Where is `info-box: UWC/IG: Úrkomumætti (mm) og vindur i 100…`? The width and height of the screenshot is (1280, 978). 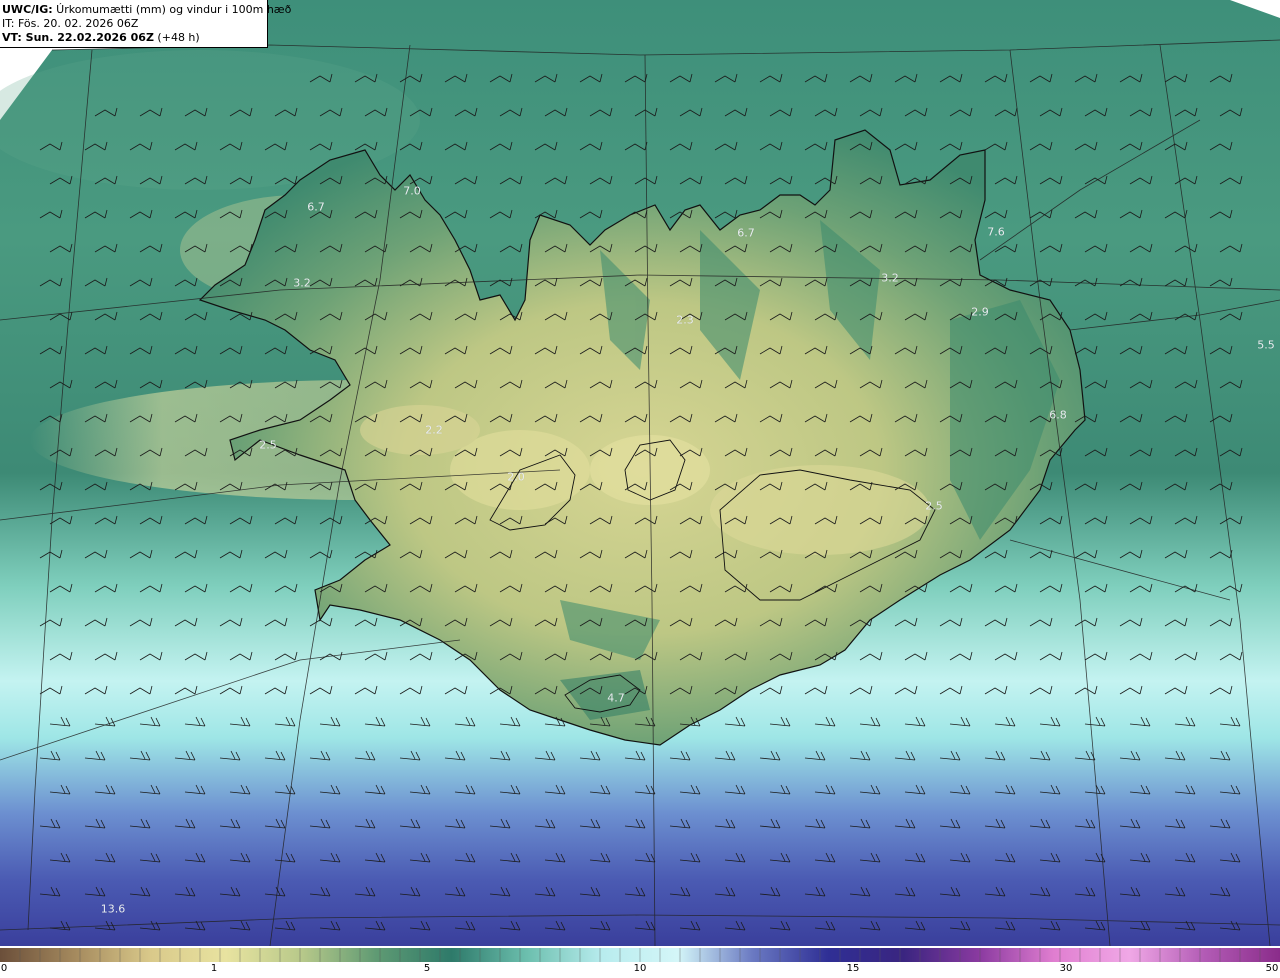 info-box: UWC/IG: Úrkomumætti (mm) og vindur i 100… is located at coordinates (145, 24).